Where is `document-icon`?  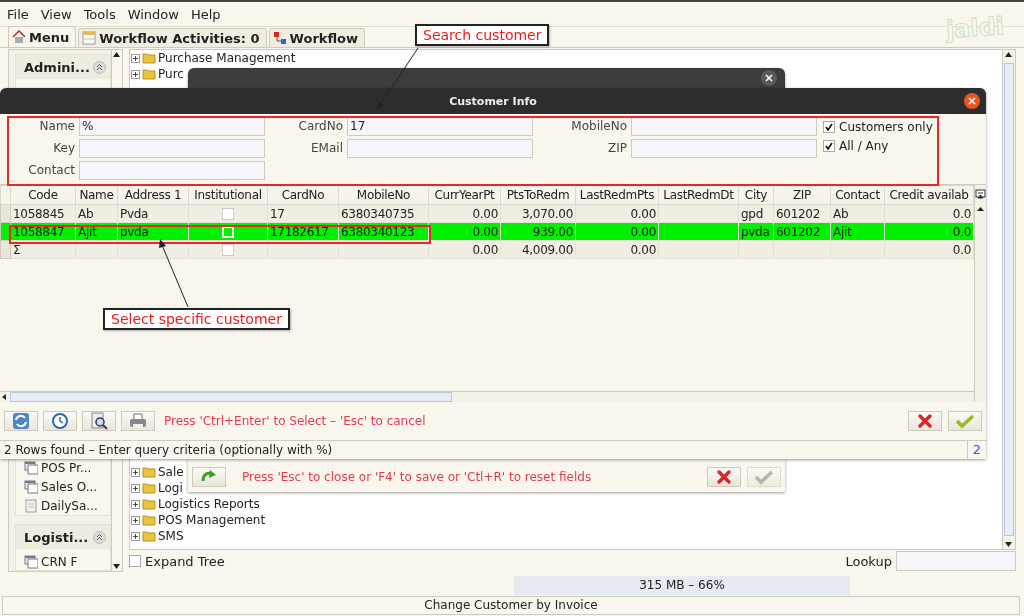
document-icon is located at coordinates (31, 505).